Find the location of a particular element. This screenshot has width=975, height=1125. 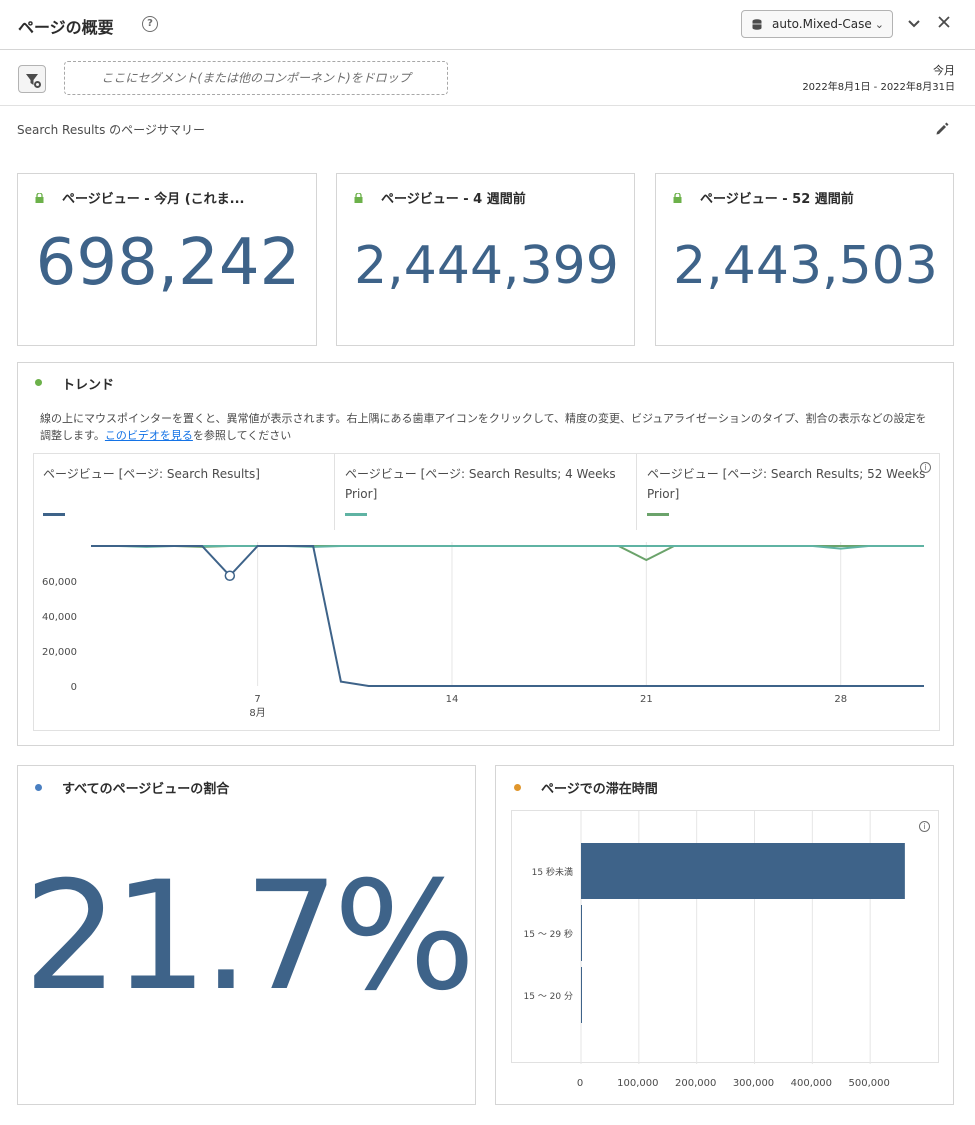

trend-title: トレンド is located at coordinates (88, 385).